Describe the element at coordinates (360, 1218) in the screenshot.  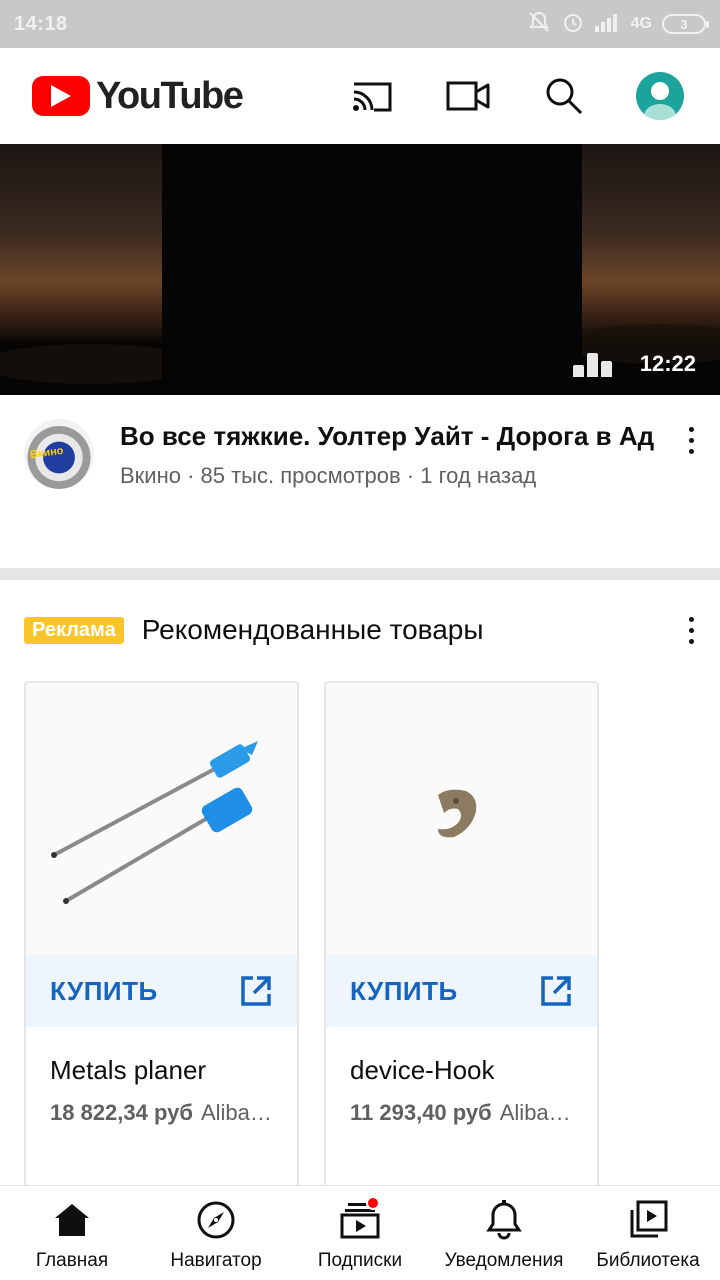
I see `subscriptions-icon` at that location.